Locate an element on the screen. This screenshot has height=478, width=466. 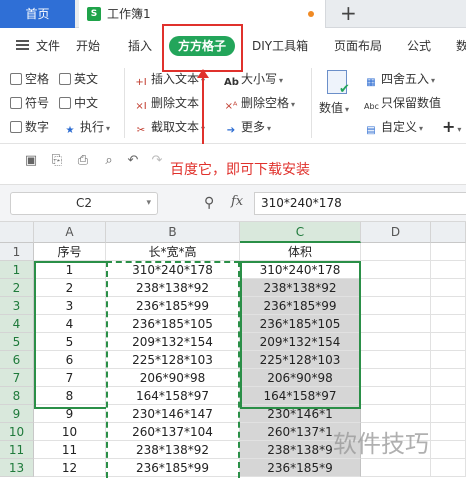
cell-dims: 236*185*105 is located at coordinates (173, 324).